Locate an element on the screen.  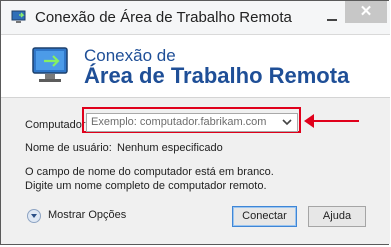
connect-button: Conectar is located at coordinates (264, 216).